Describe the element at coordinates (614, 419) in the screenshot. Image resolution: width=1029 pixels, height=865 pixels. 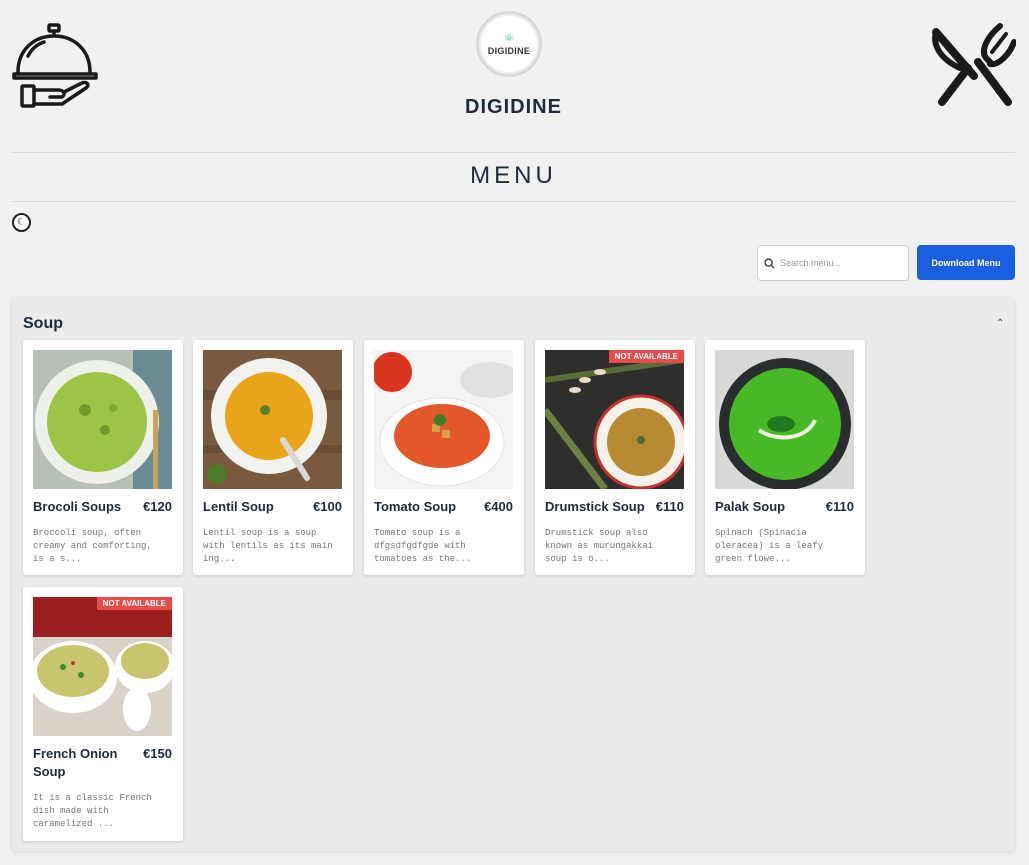
I see `drumstick-soup-image` at that location.